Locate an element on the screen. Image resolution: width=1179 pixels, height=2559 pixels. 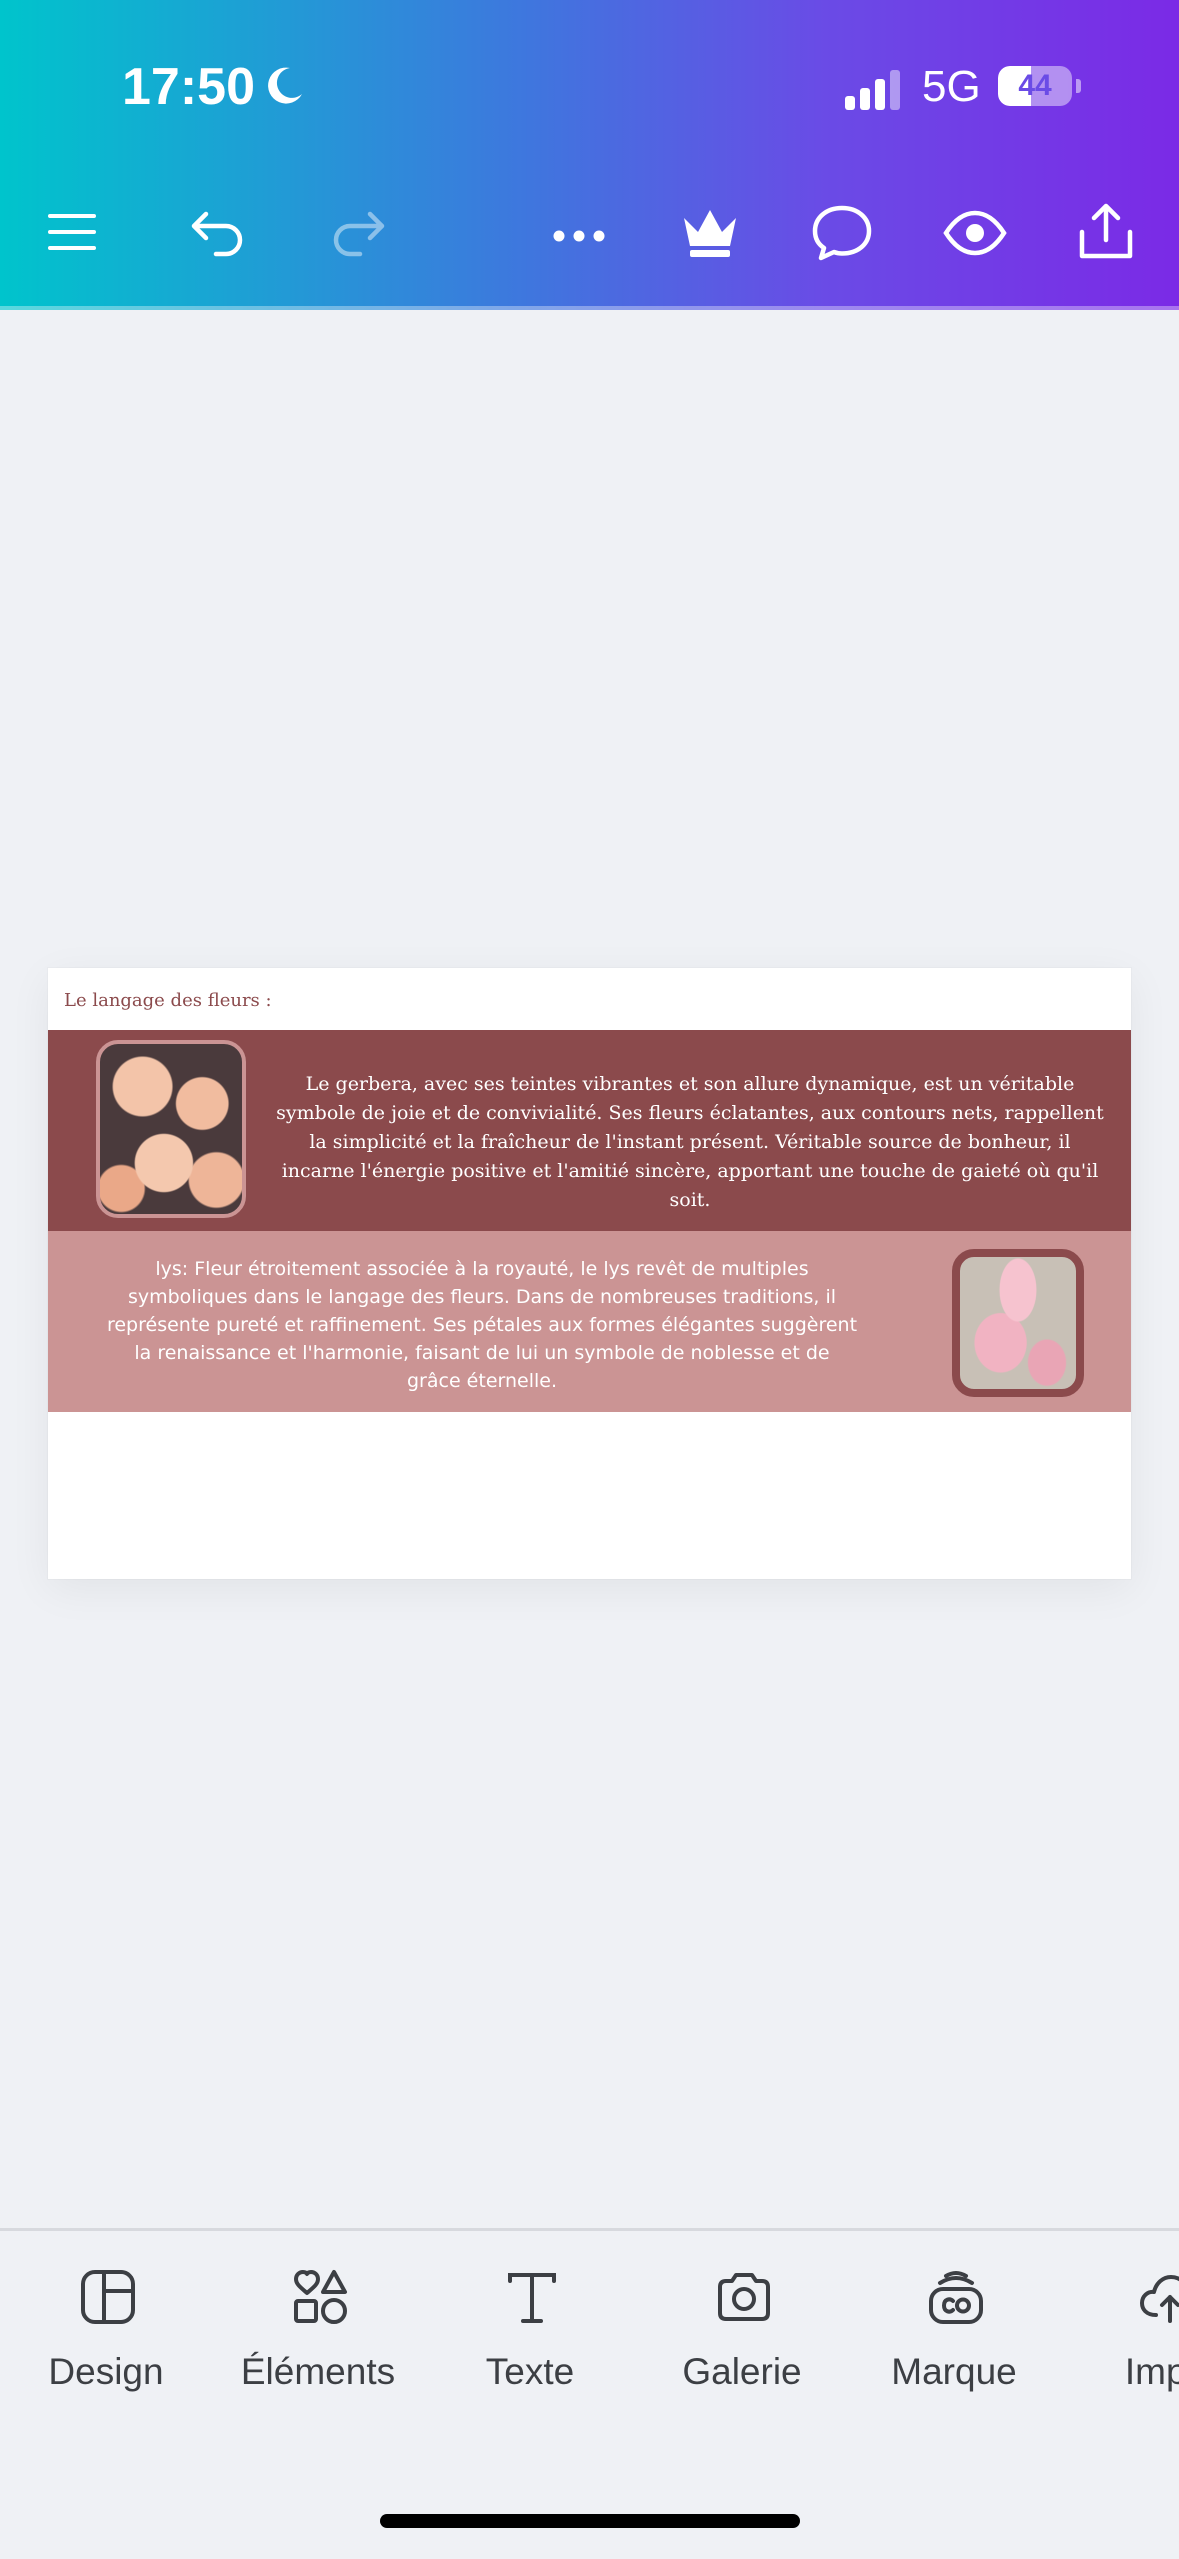
nav-import: Impo is located at coordinates (1122, 2347).